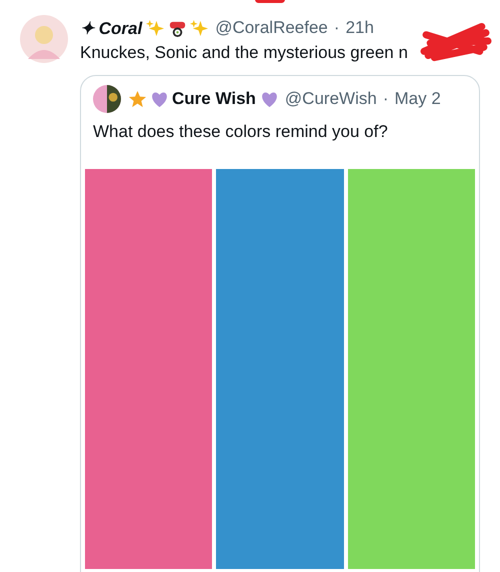 This screenshot has width=500, height=572. I want to click on timestamp: May 2, so click(417, 99).